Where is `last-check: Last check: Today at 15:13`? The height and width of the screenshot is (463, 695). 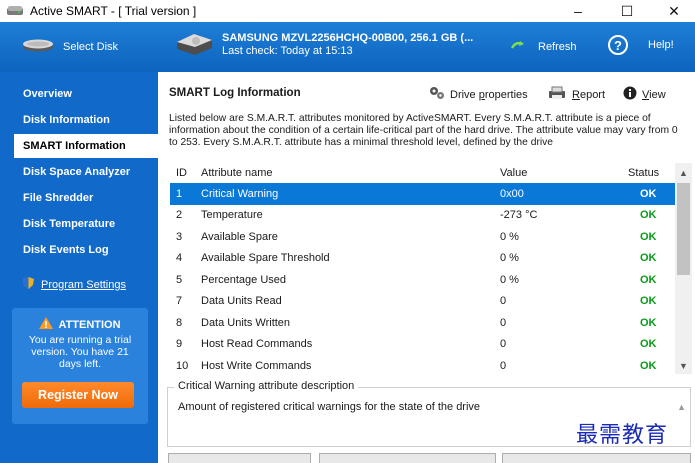 last-check: Last check: Today at 15:13 is located at coordinates (287, 51).